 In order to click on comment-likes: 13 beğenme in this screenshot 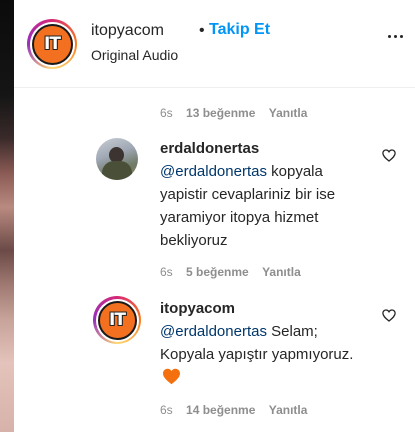, I will do `click(220, 113)`.